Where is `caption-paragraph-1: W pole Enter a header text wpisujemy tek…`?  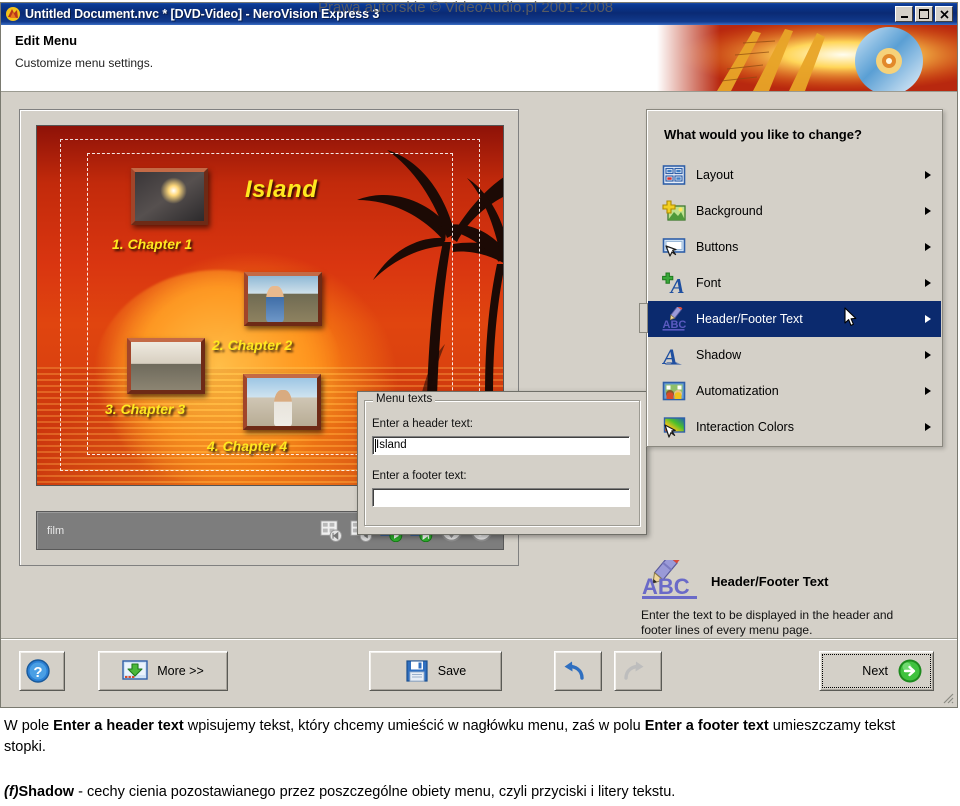
caption-paragraph-1: W pole Enter a header text wpisujemy tek… is located at coordinates (472, 737).